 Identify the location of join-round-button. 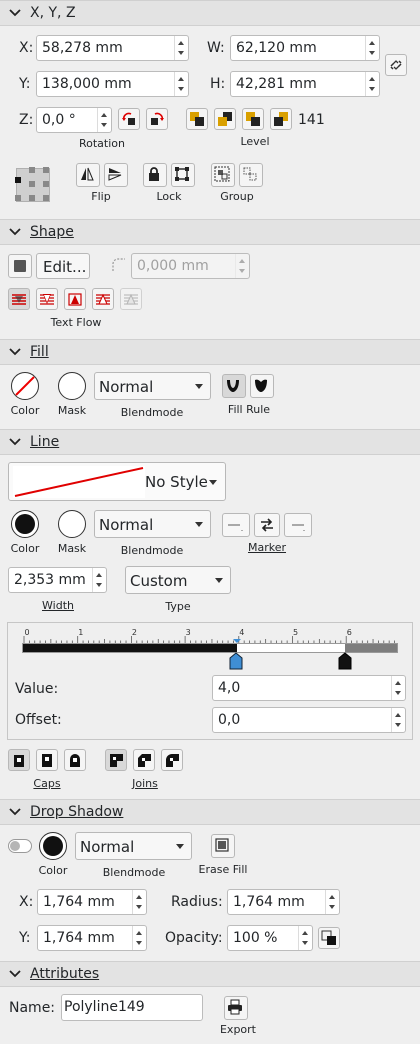
(172, 760).